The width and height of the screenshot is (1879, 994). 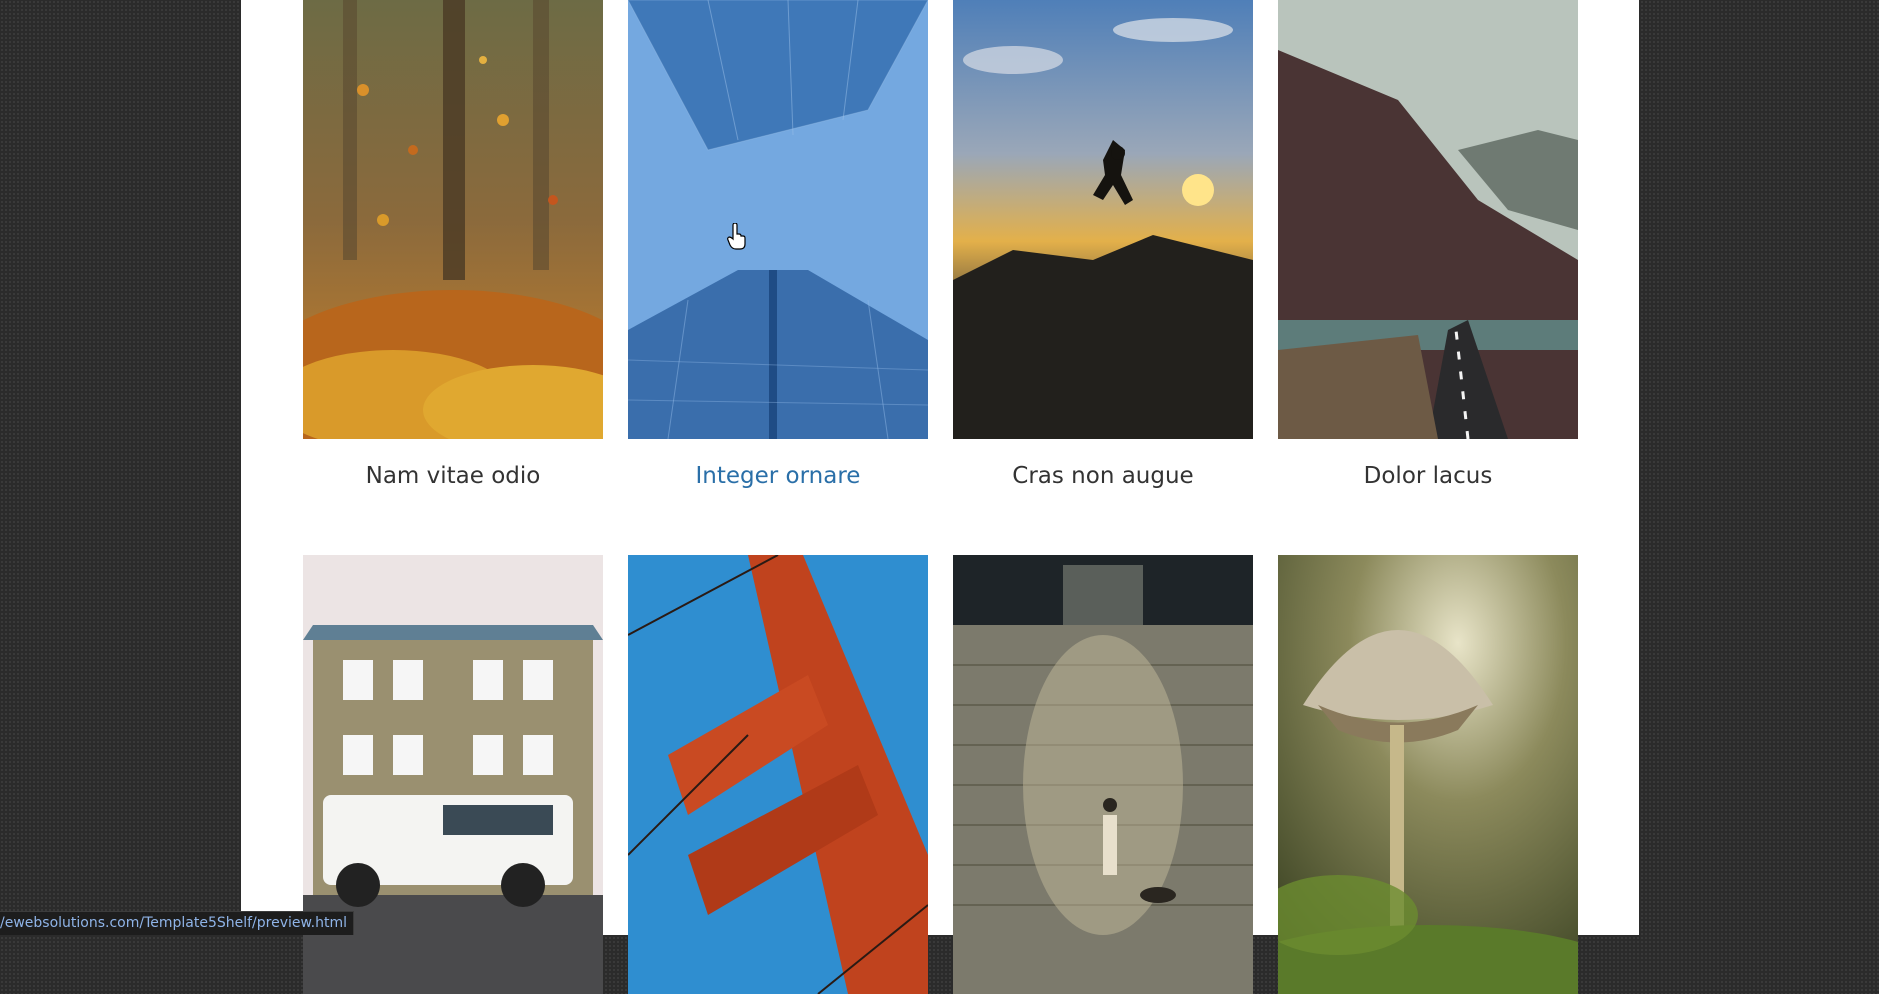 What do you see at coordinates (737, 236) in the screenshot?
I see `pointer-hand-icon` at bounding box center [737, 236].